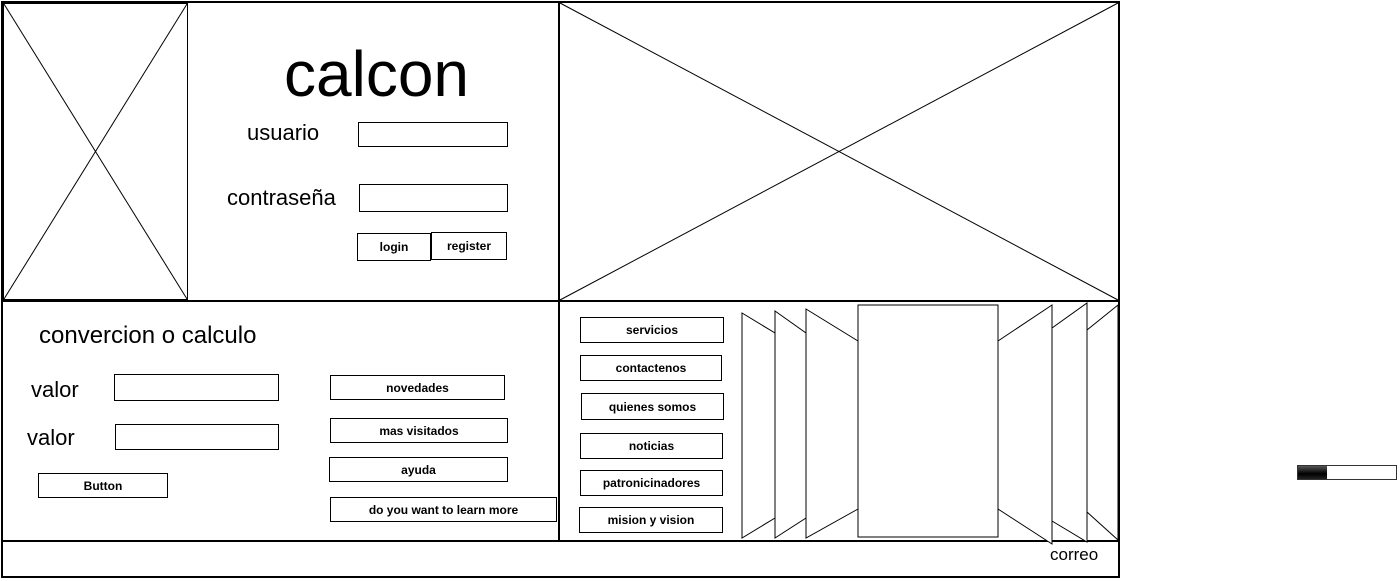 The width and height of the screenshot is (1400, 581). Describe the element at coordinates (651, 446) in the screenshot. I see `menu-noticias: noticias` at that location.